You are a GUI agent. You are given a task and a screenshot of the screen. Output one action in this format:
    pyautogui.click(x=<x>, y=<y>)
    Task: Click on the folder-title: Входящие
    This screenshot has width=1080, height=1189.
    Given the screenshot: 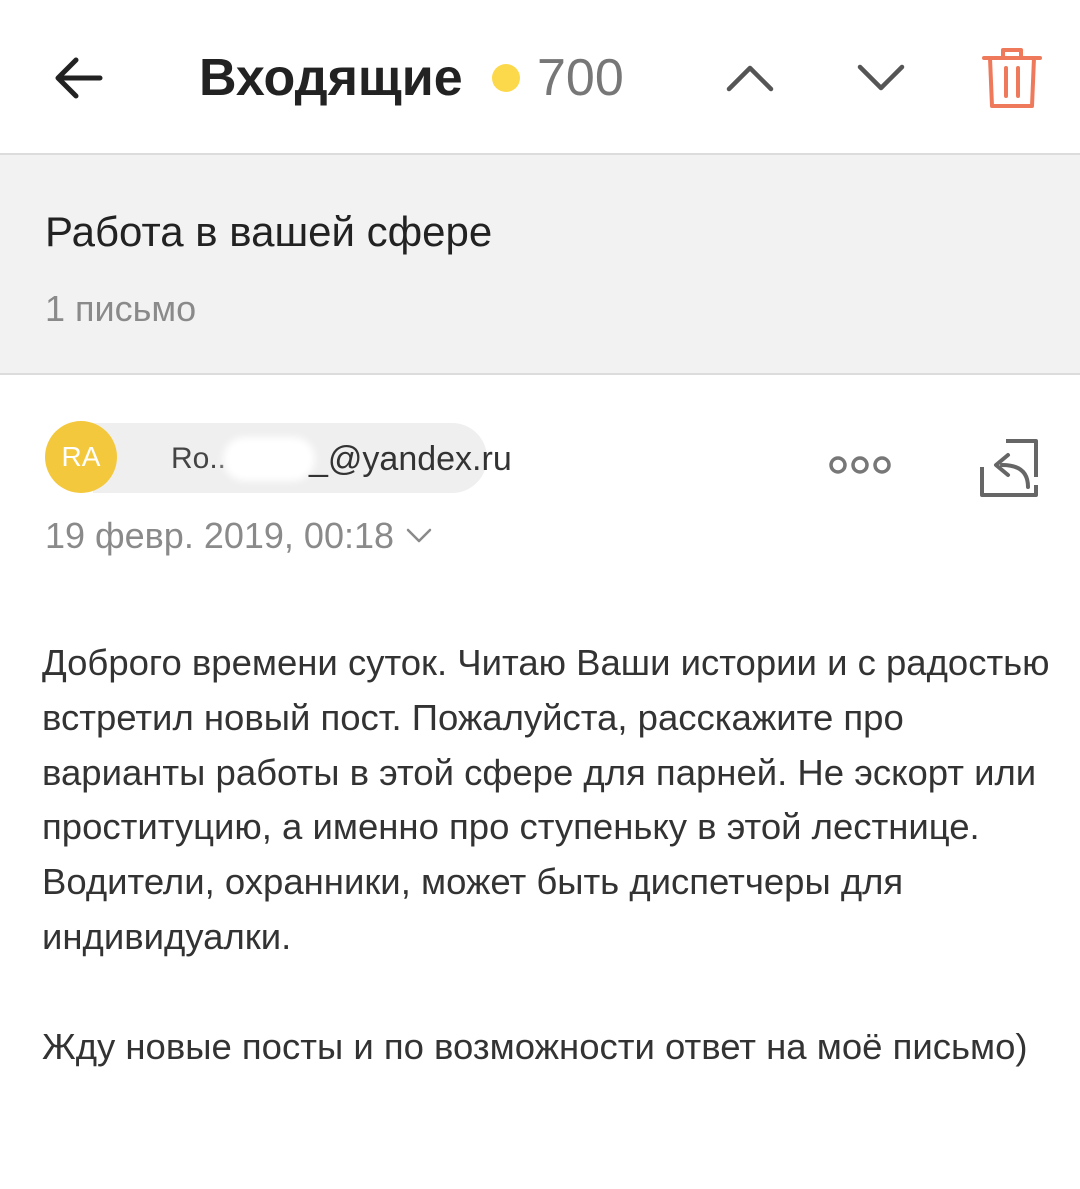 What is the action you would take?
    pyautogui.click(x=331, y=78)
    